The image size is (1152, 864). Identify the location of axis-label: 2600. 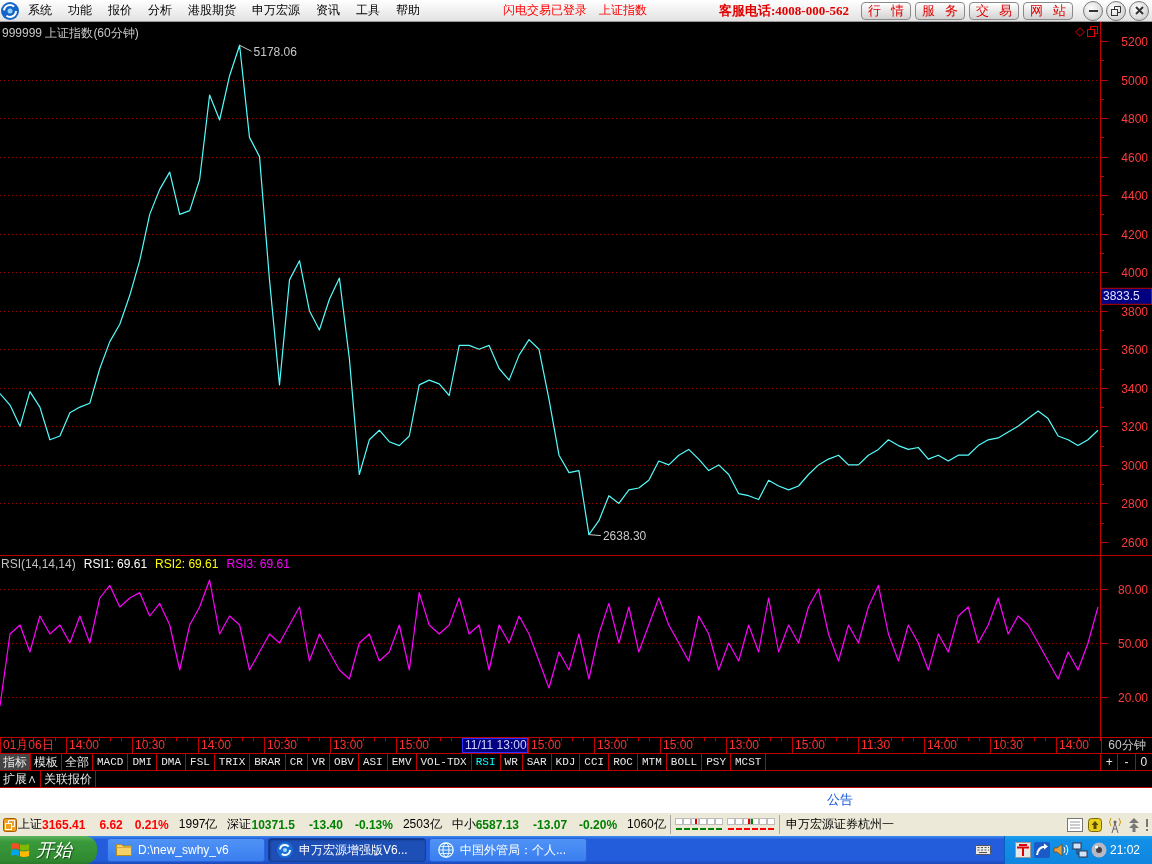
(1134, 542).